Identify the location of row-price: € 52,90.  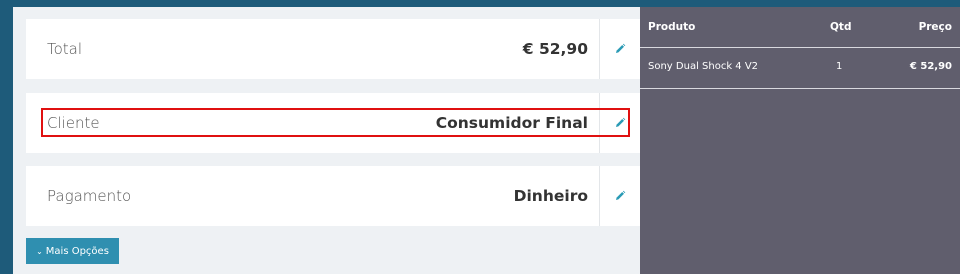
(930, 66).